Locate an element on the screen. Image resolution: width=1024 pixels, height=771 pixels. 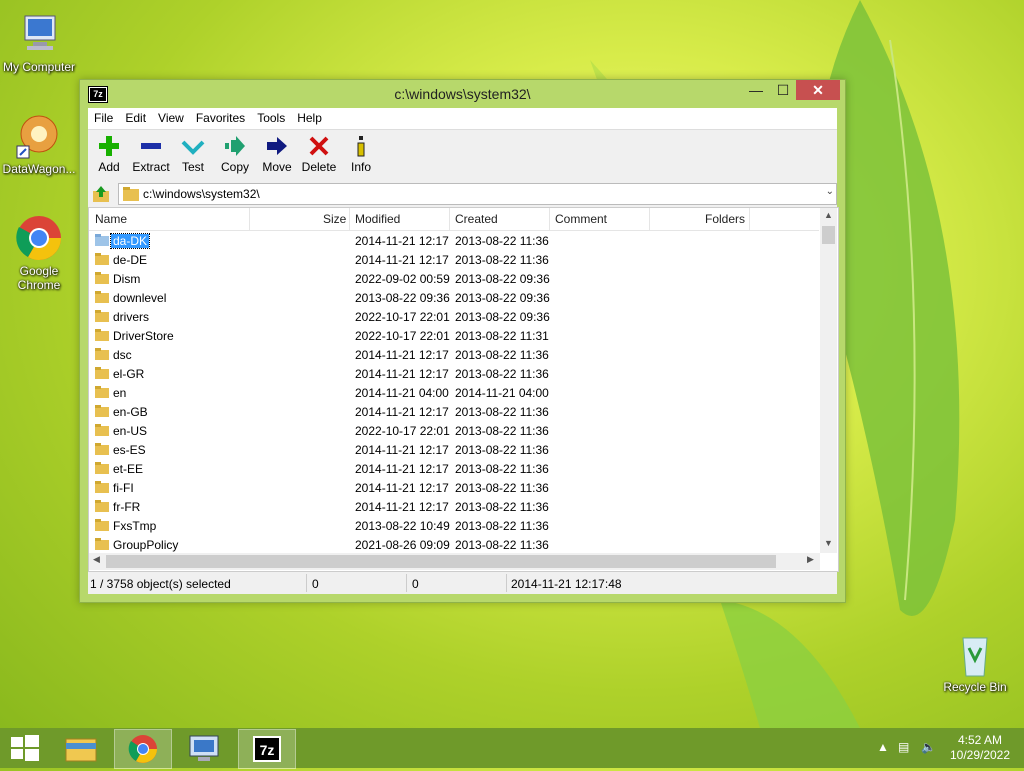
row-name: da-DK is located at coordinates (130, 241).